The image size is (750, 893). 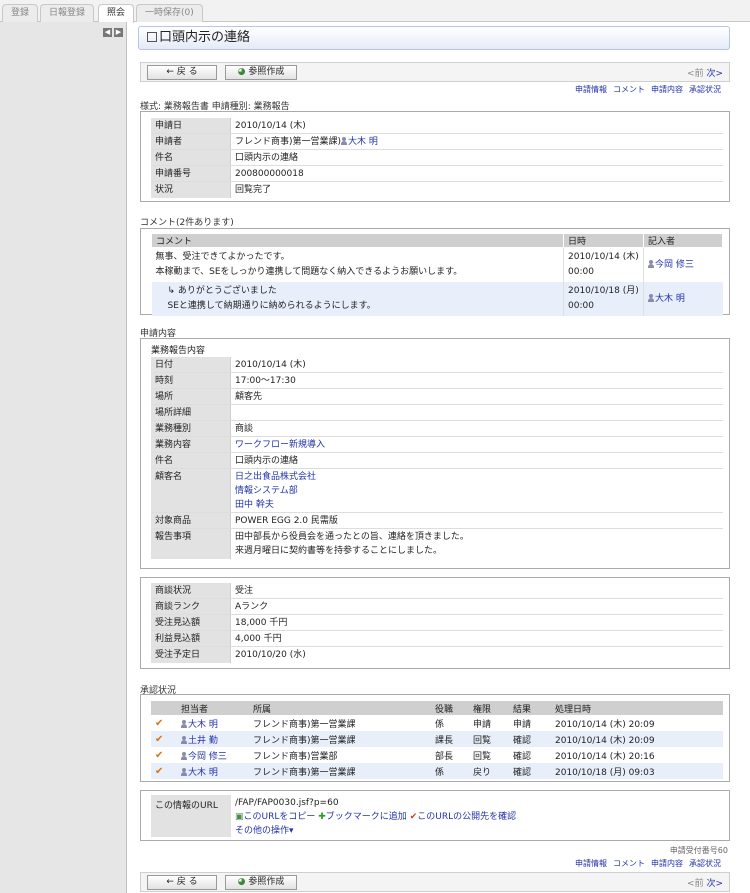 I want to click on comment-author: 今岡 修三, so click(x=674, y=265).